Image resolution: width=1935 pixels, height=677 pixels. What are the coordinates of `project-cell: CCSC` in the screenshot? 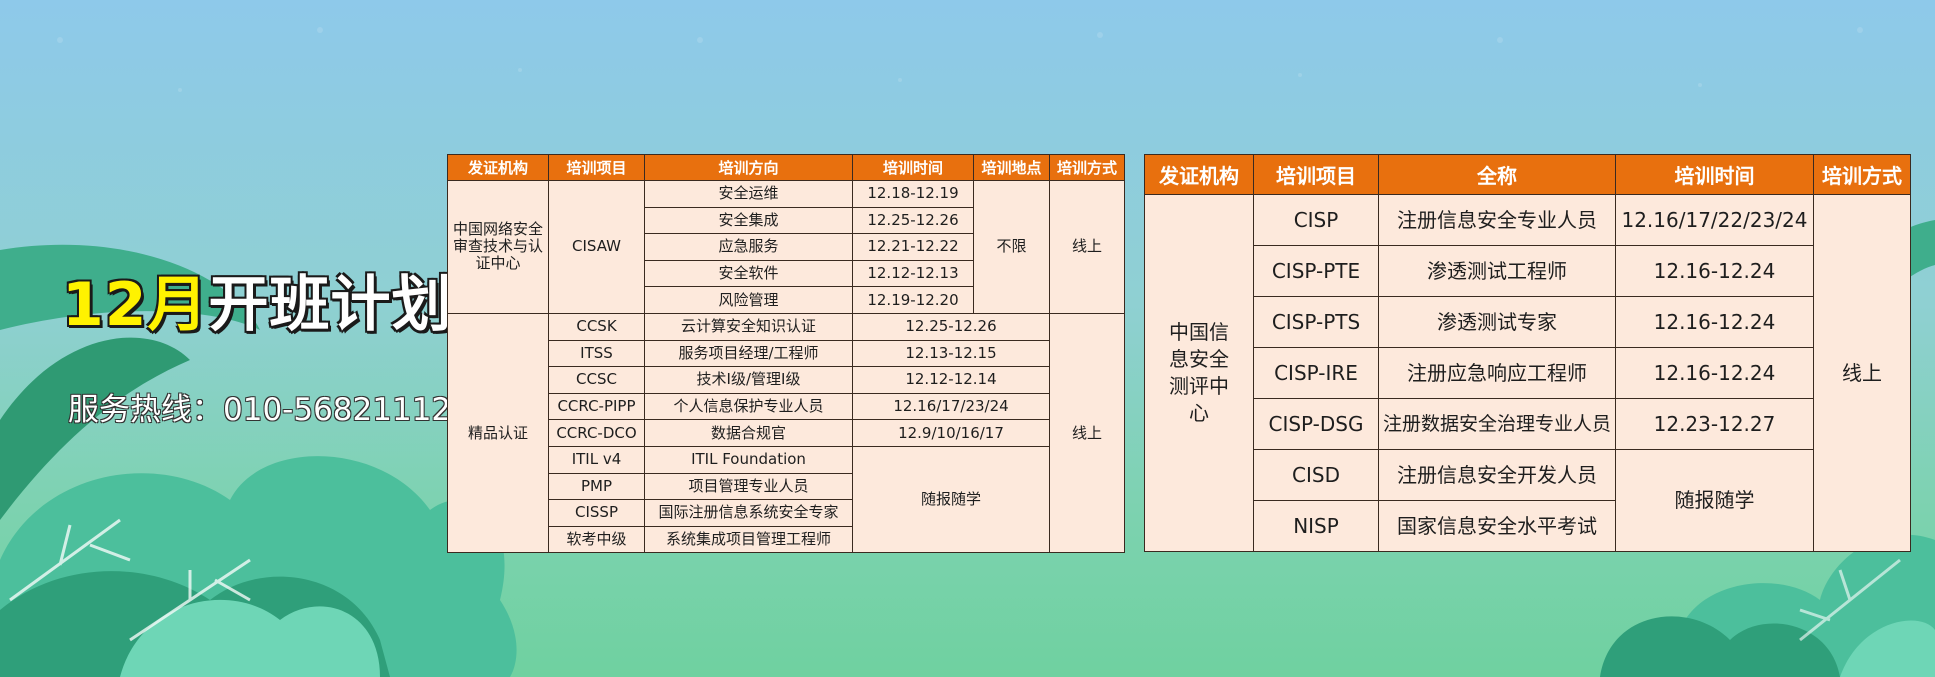 It's located at (596, 380).